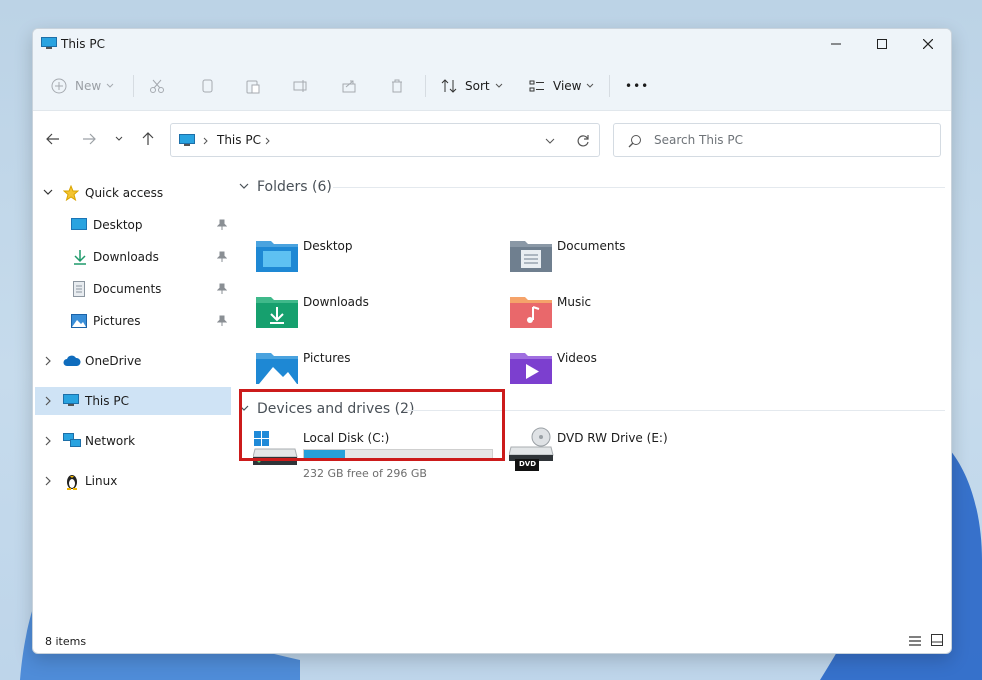  Describe the element at coordinates (328, 246) in the screenshot. I see `folder-label: Desktop` at that location.